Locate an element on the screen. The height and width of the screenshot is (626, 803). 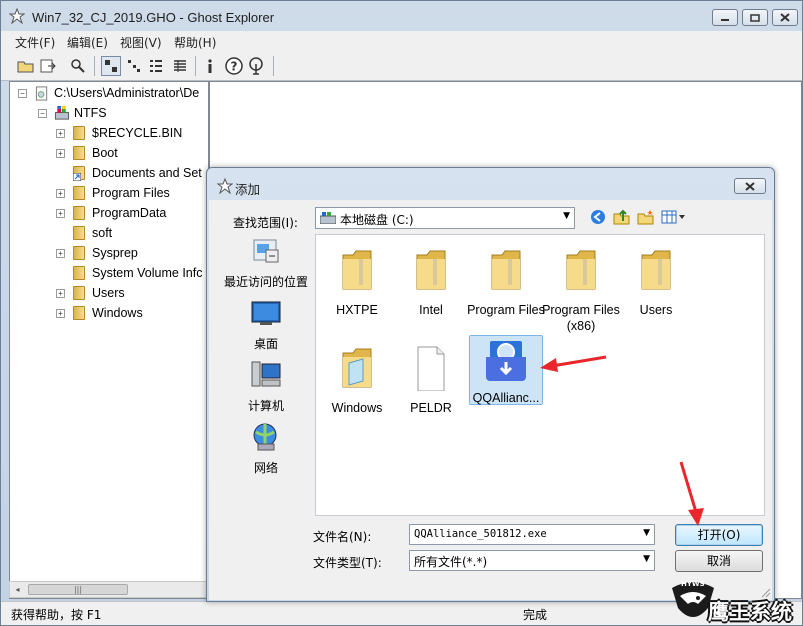
close-window-button is located at coordinates (785, 17).